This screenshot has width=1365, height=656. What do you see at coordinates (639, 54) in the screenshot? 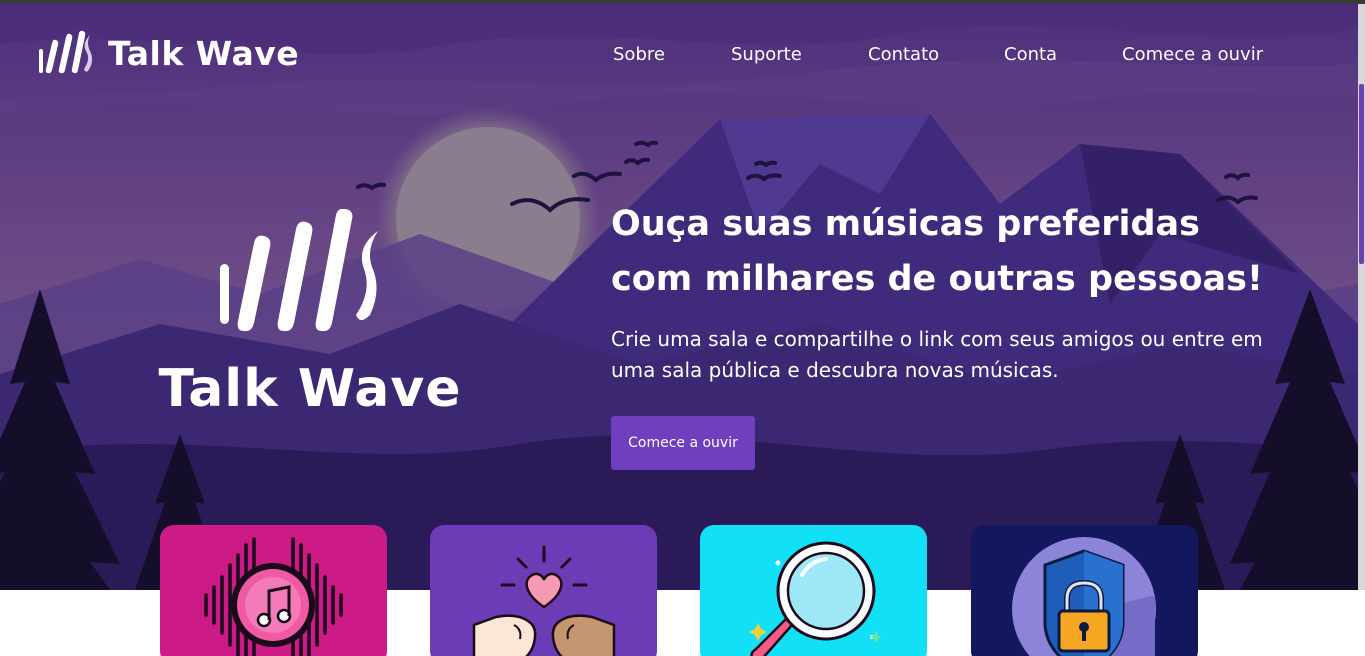
I see `nav-link-sobre: Sobre` at bounding box center [639, 54].